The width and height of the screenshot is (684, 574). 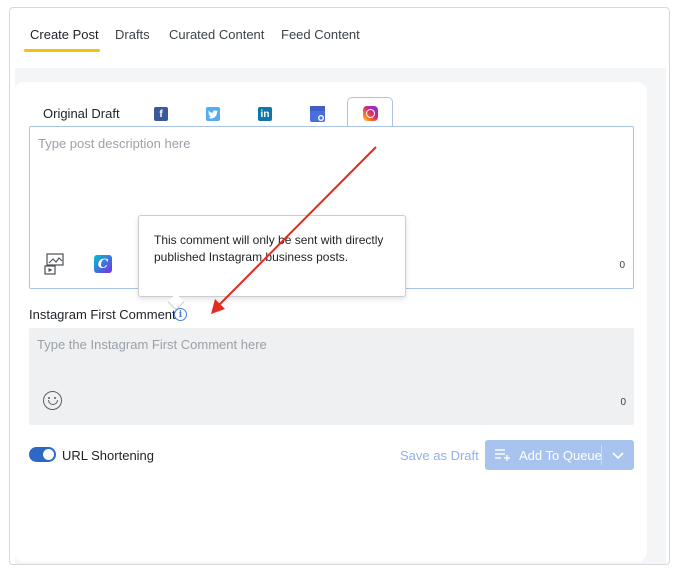 What do you see at coordinates (114, 143) in the screenshot?
I see `post-description-placeholder: Type post description here` at bounding box center [114, 143].